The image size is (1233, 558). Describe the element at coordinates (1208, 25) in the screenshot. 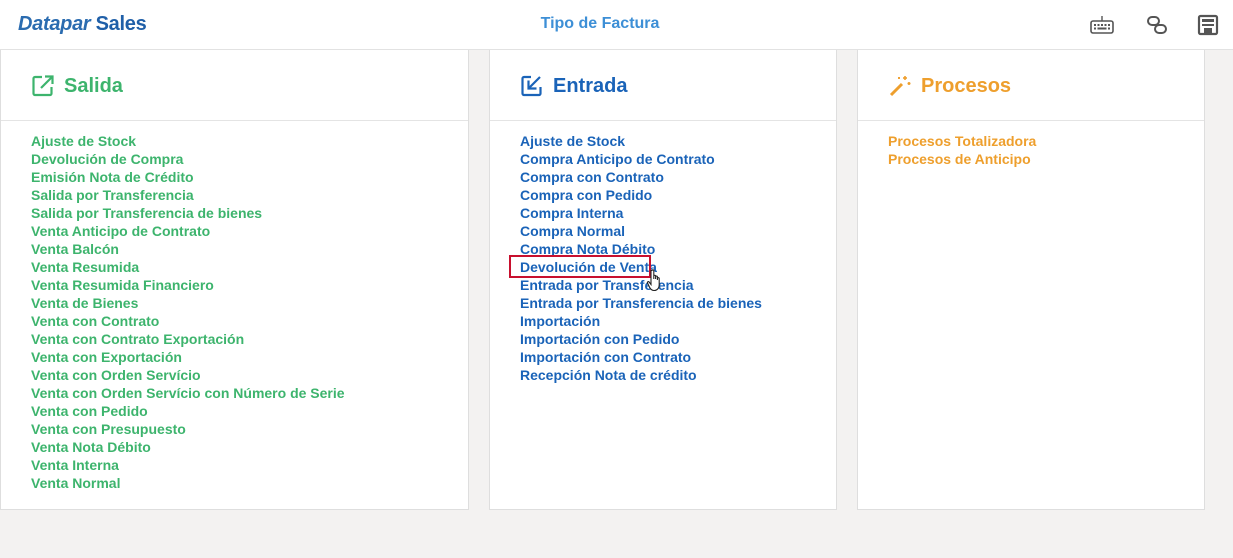

I see `save-icon` at that location.